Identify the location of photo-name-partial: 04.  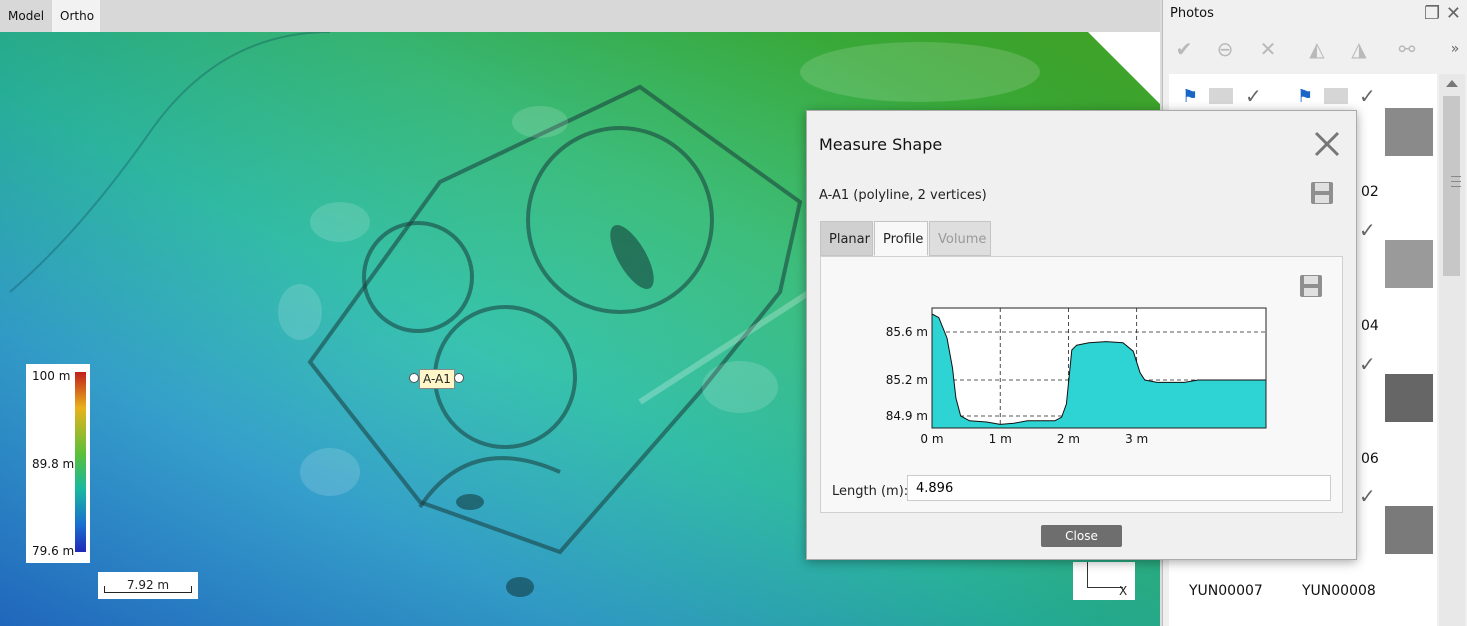
(1370, 326).